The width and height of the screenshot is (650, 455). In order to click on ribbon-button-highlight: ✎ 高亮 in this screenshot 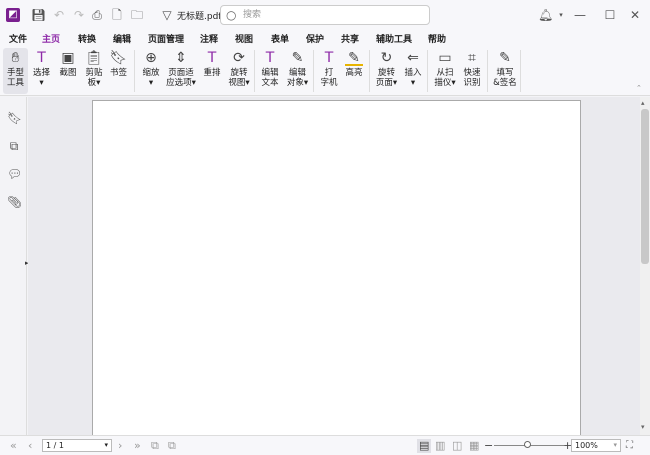, I will do `click(354, 71)`.